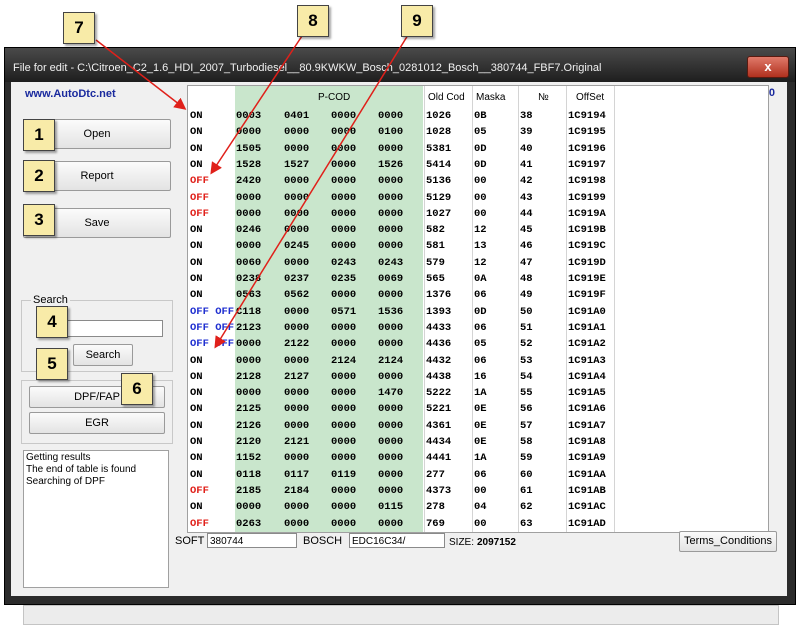  What do you see at coordinates (52, 322) in the screenshot?
I see `callout-4: 4` at bounding box center [52, 322].